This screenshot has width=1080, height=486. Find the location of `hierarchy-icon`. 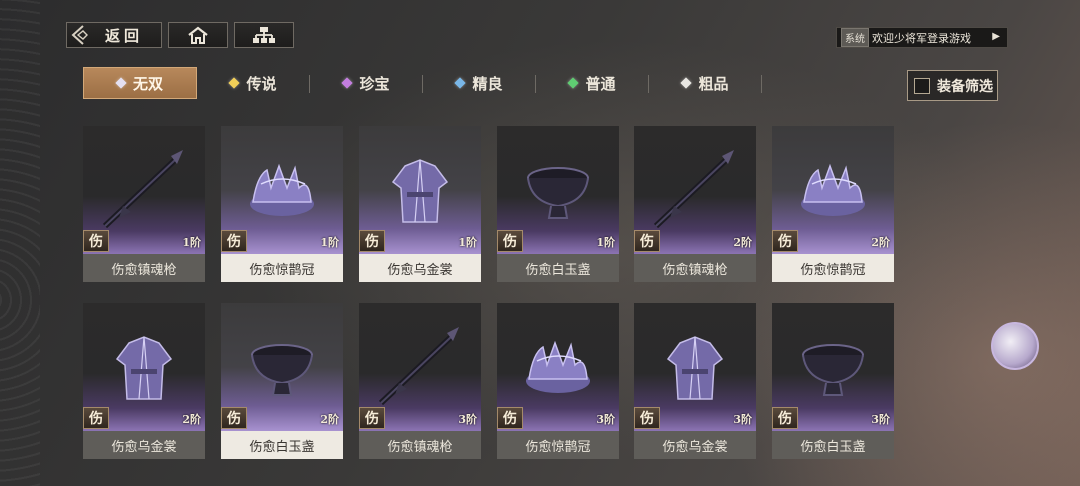

hierarchy-icon is located at coordinates (264, 35).